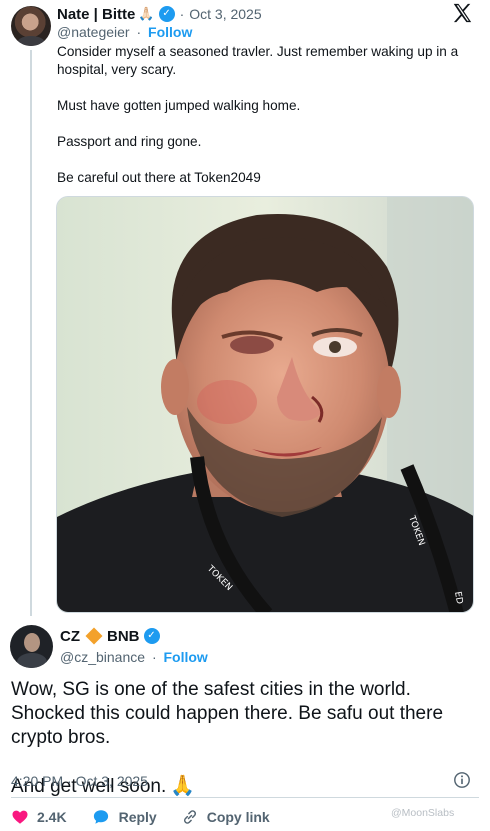  Describe the element at coordinates (225, 14) in the screenshot. I see `tweet-date: Oct 3, 2025` at that location.